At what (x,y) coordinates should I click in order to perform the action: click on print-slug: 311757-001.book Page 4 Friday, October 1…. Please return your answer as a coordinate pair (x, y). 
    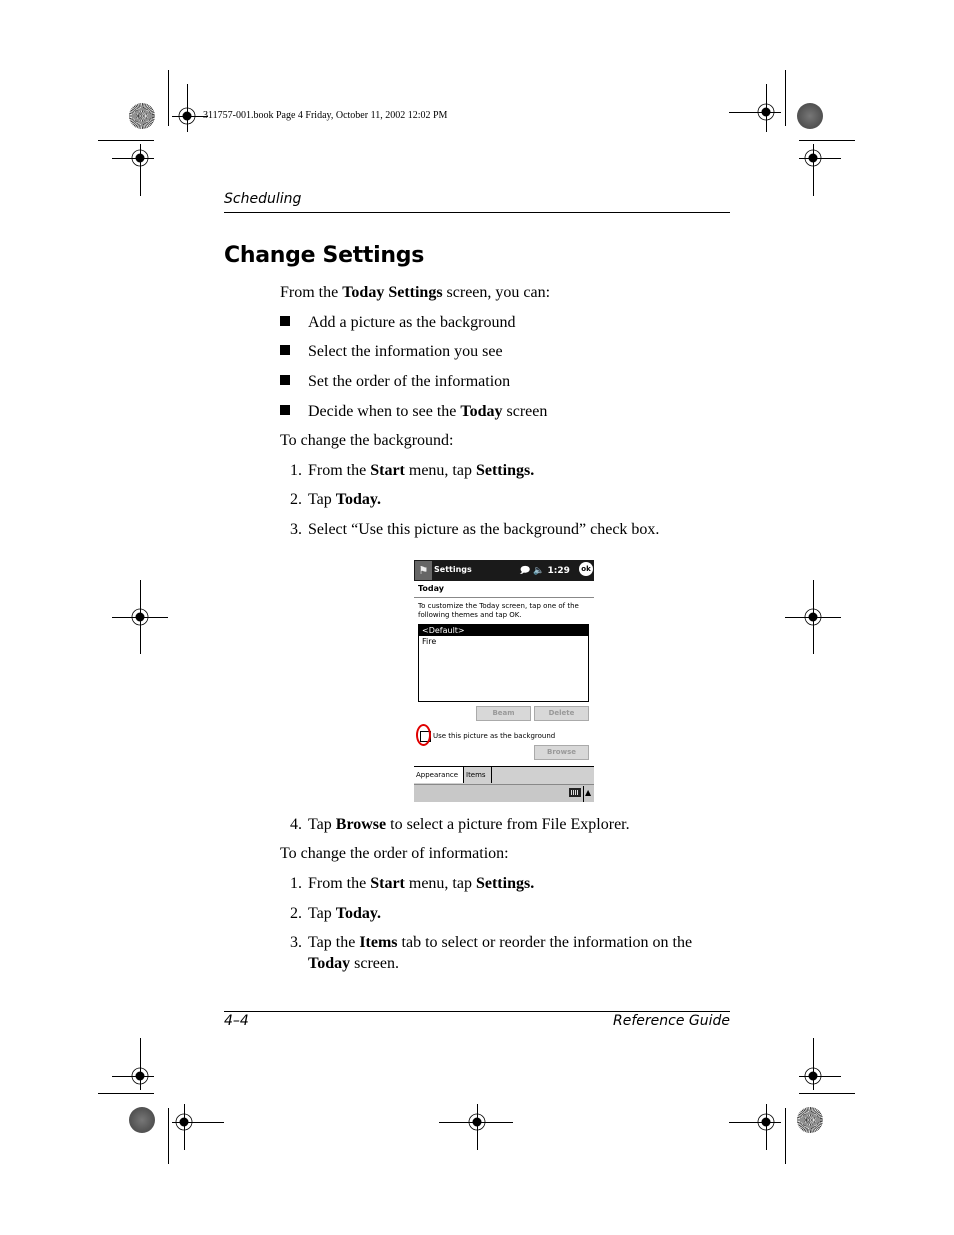
    Looking at the image, I should click on (325, 115).